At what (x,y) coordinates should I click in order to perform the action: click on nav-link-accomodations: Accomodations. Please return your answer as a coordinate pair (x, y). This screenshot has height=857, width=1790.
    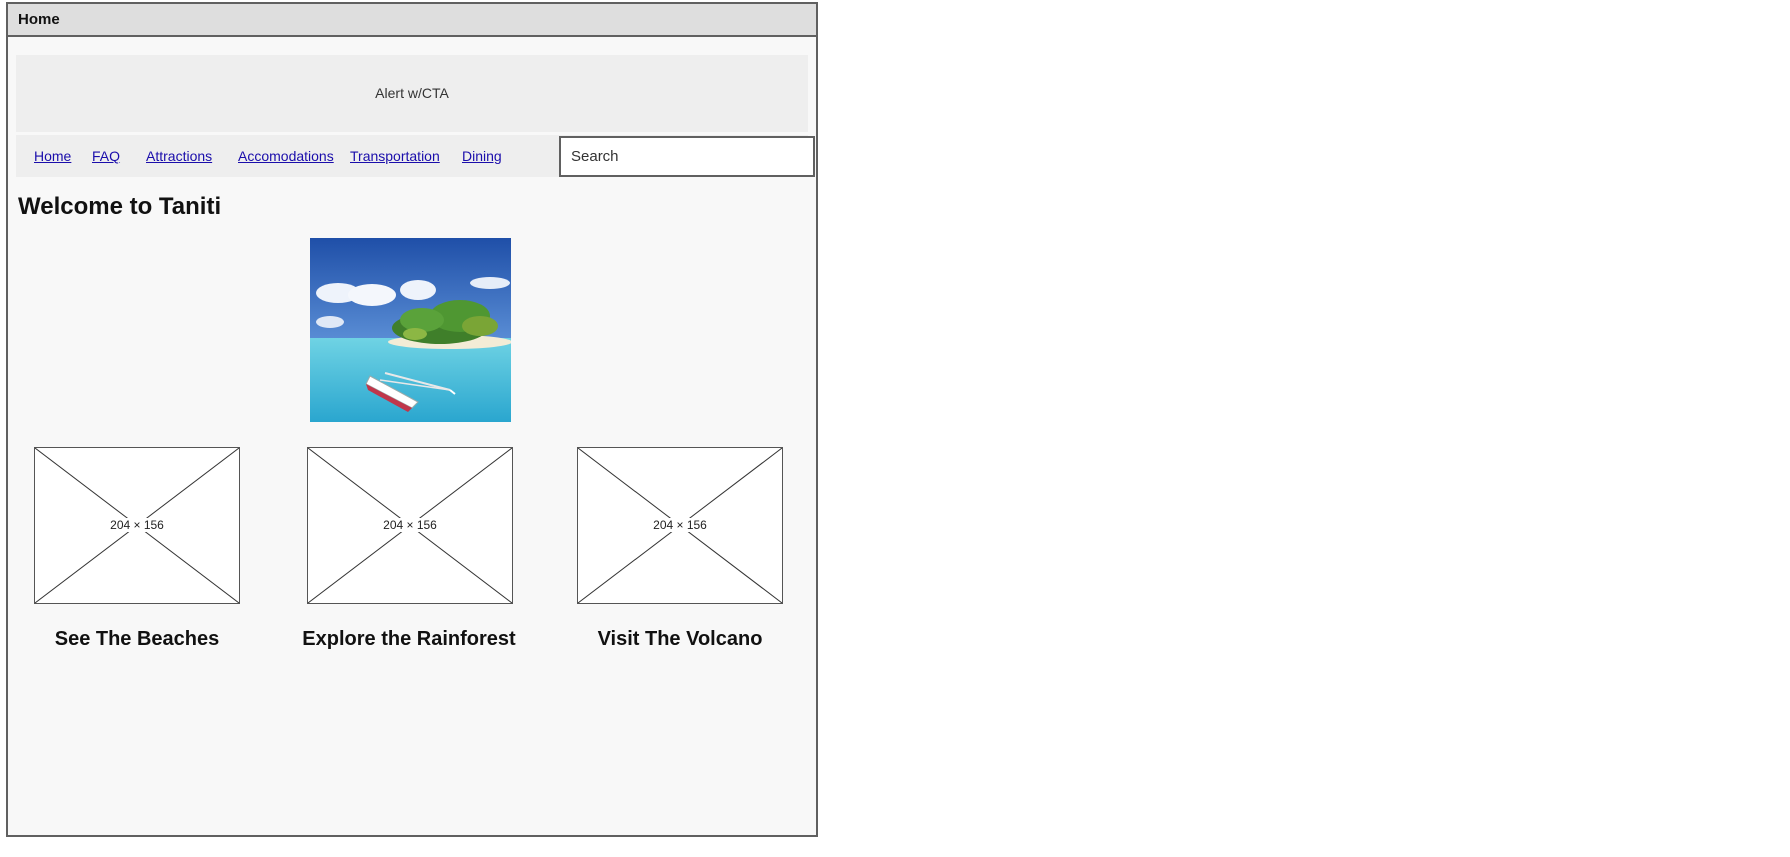
    Looking at the image, I should click on (286, 156).